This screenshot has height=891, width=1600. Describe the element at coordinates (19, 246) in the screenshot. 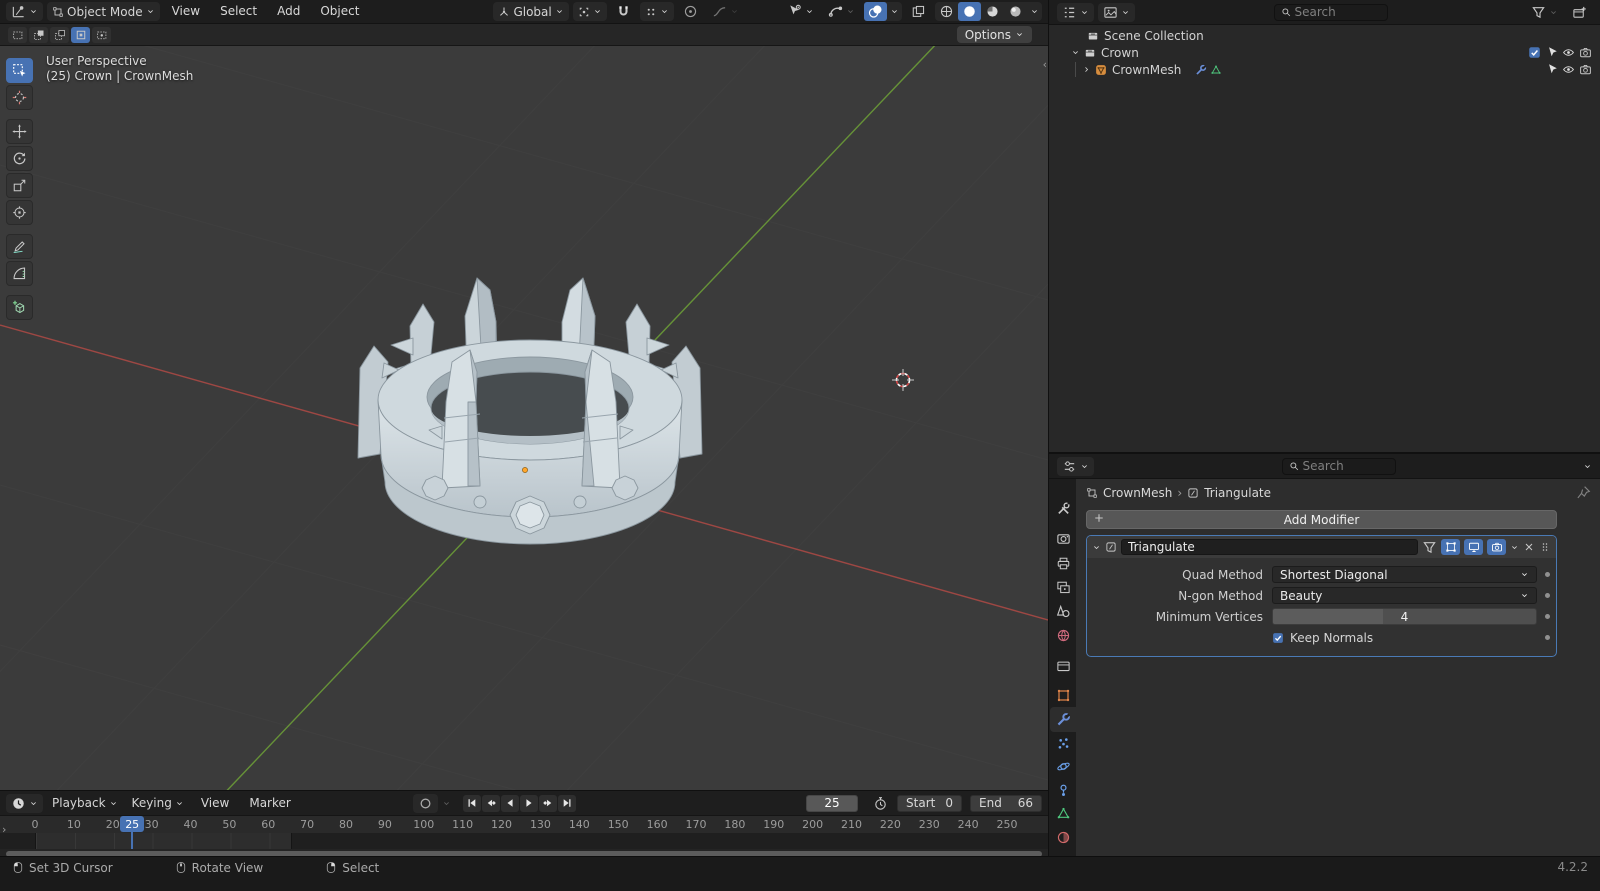

I see `tool-annotate-button` at that location.